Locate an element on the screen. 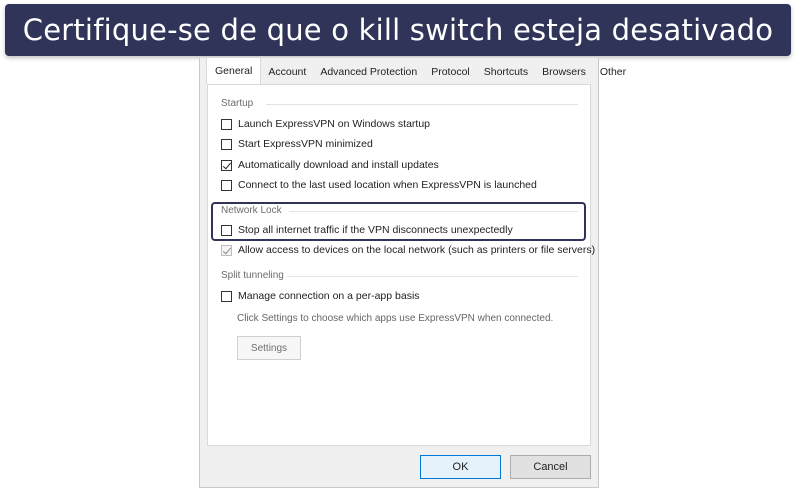 This screenshot has height=491, width=800. launch-on-startup-checkbox is located at coordinates (226, 124).